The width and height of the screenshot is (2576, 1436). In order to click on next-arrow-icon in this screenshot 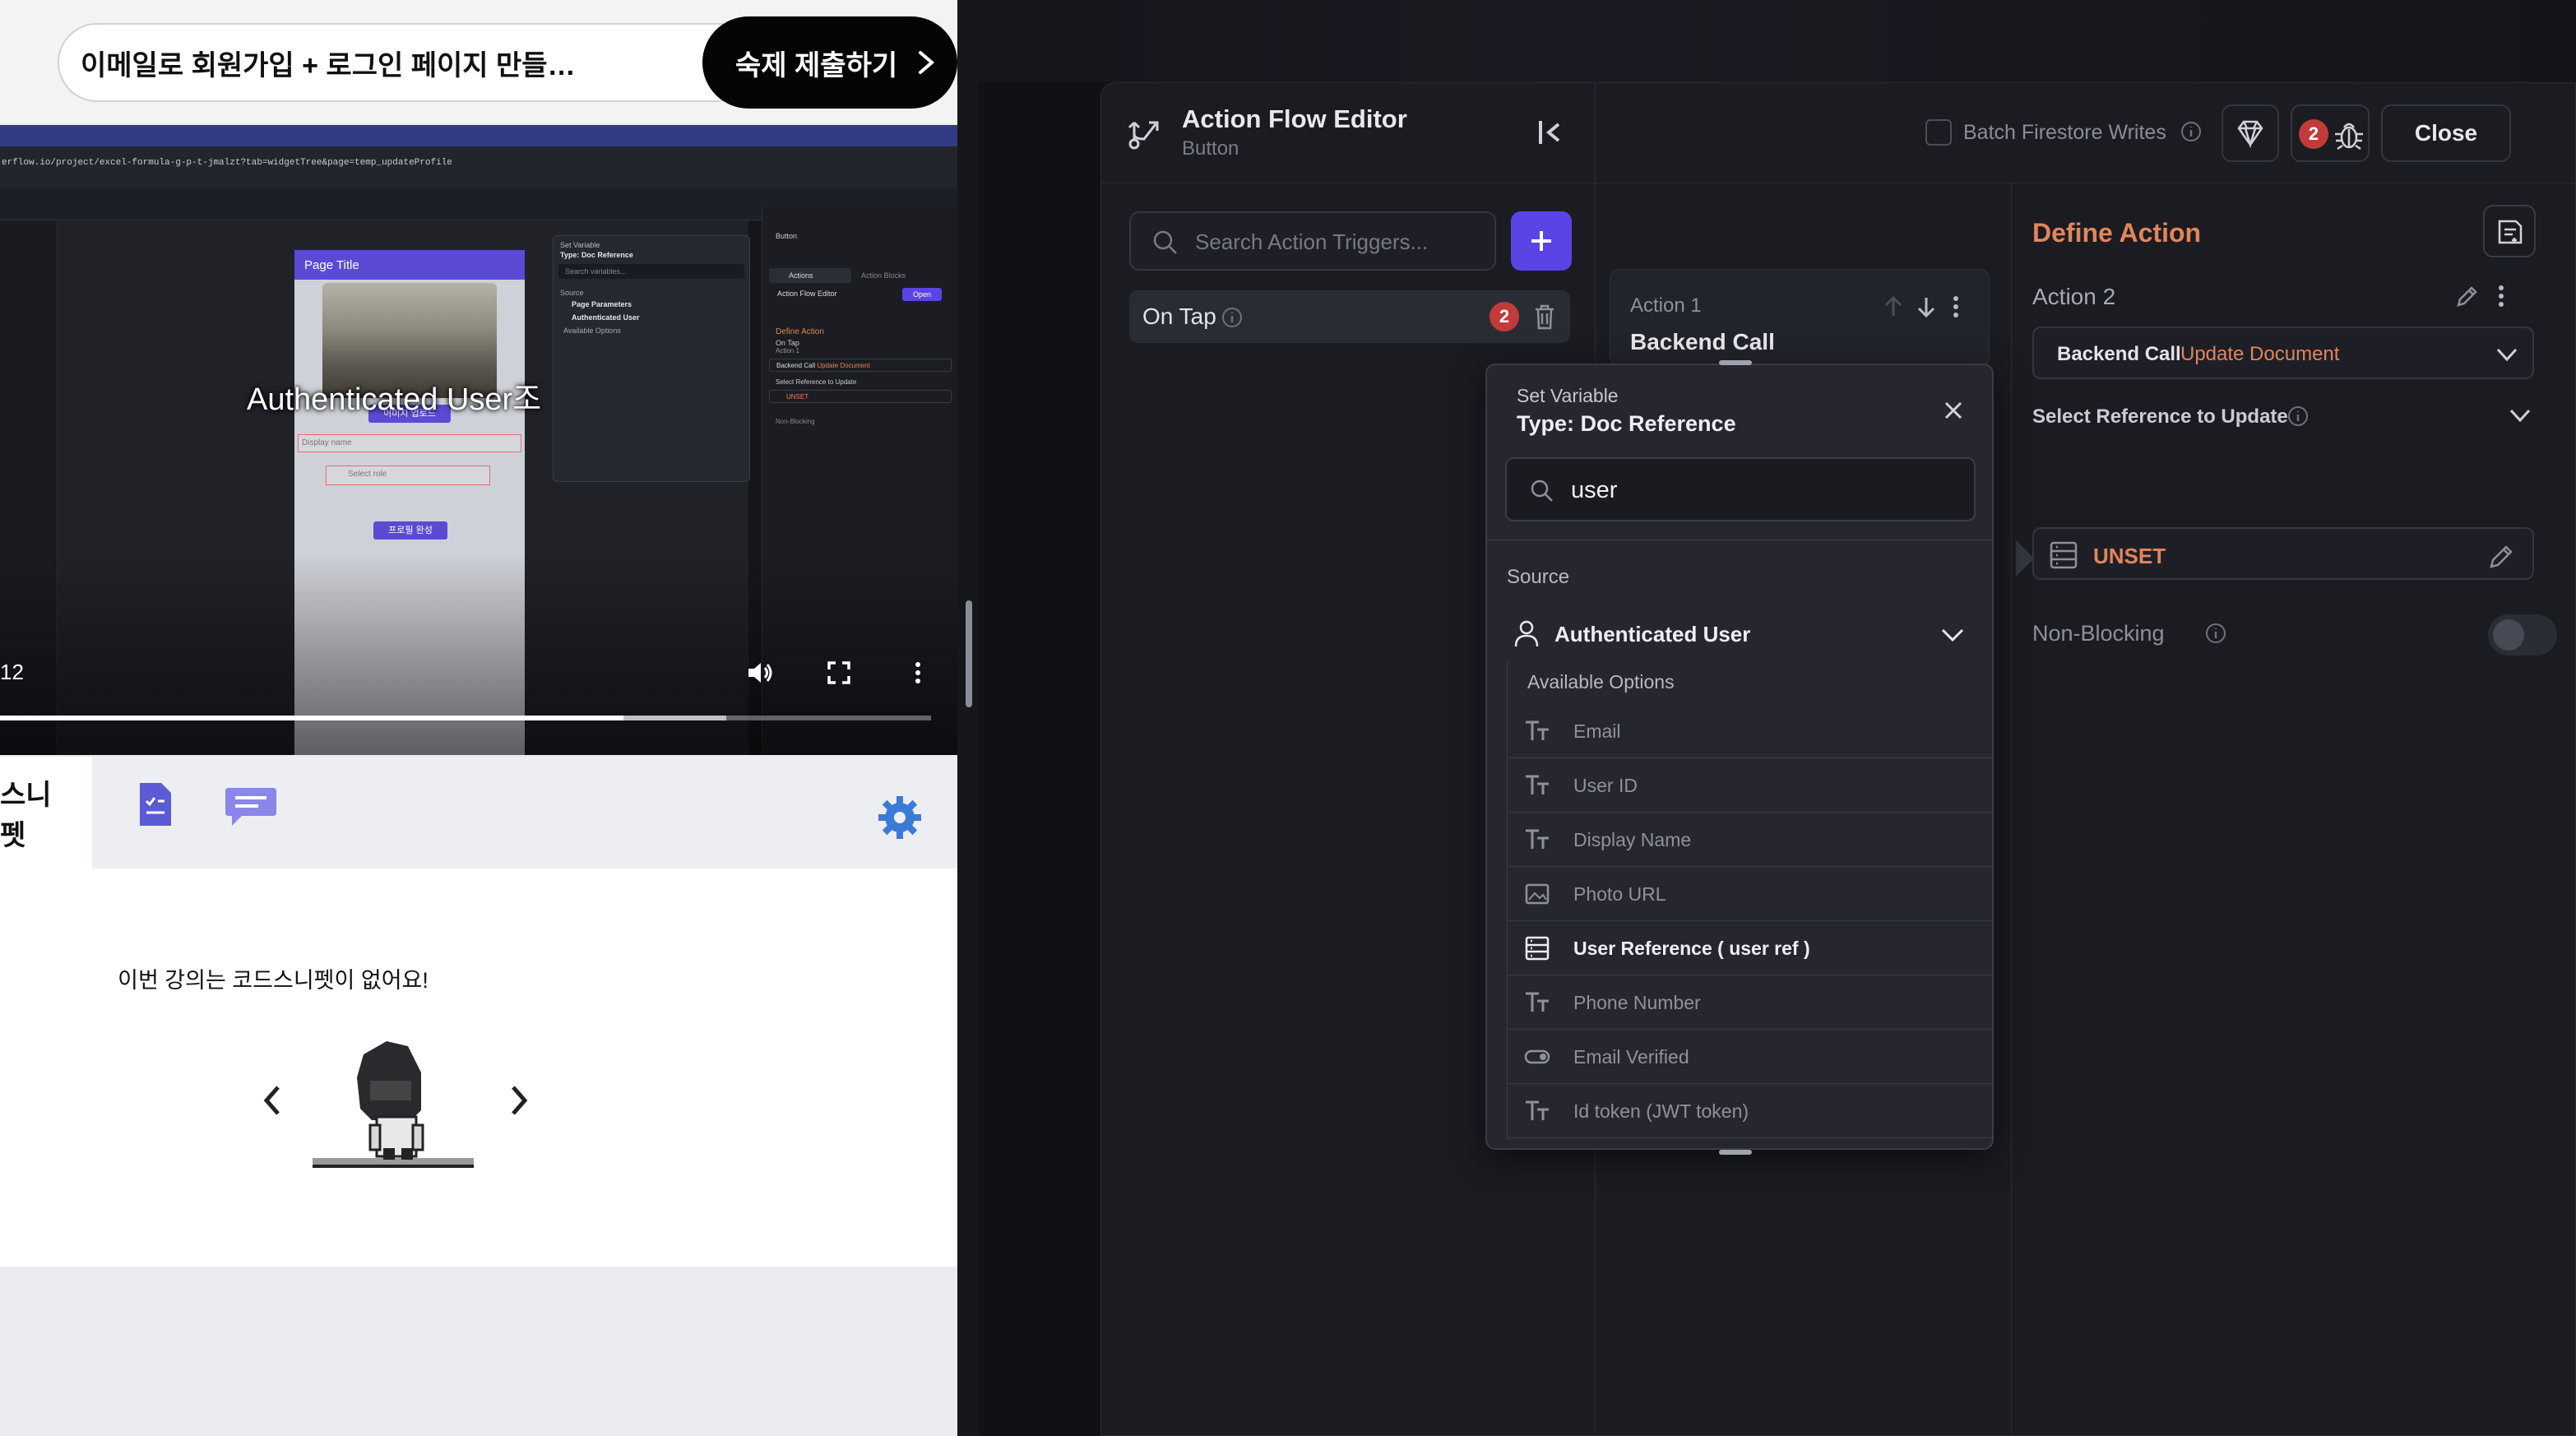, I will do `click(519, 1100)`.